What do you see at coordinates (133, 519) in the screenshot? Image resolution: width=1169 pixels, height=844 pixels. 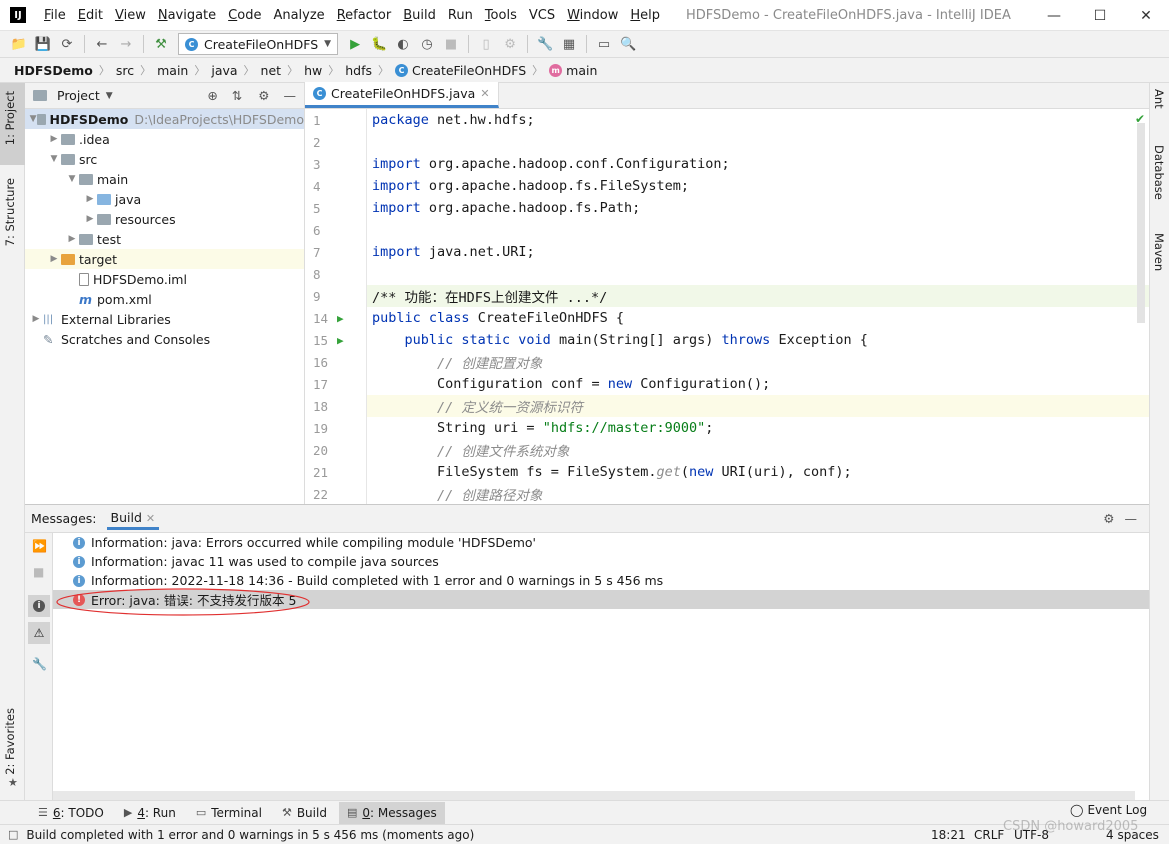 I see `tab-build: Build ✕` at bounding box center [133, 519].